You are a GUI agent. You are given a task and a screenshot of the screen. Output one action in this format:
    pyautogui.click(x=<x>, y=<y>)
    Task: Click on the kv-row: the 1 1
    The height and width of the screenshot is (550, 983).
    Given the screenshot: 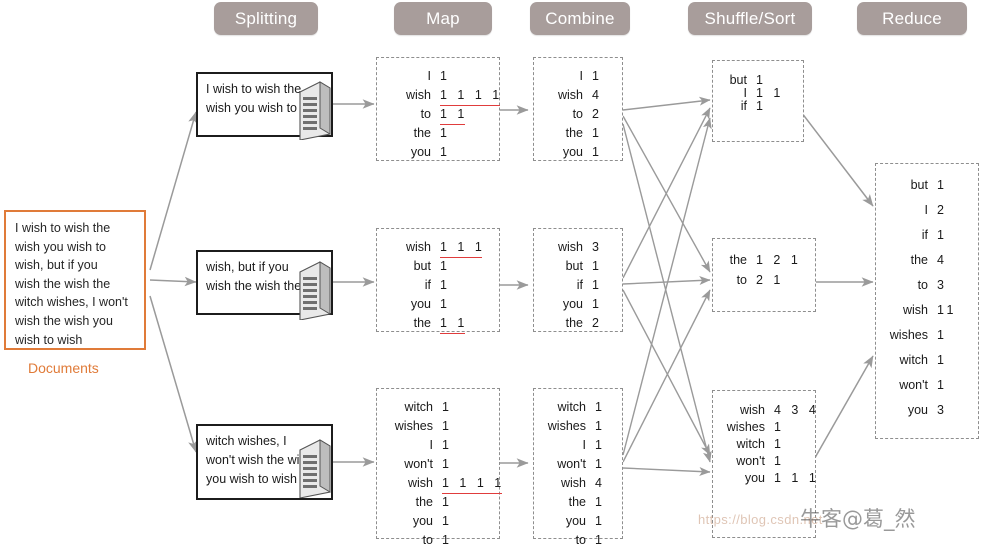 What is the action you would take?
    pyautogui.click(x=436, y=324)
    